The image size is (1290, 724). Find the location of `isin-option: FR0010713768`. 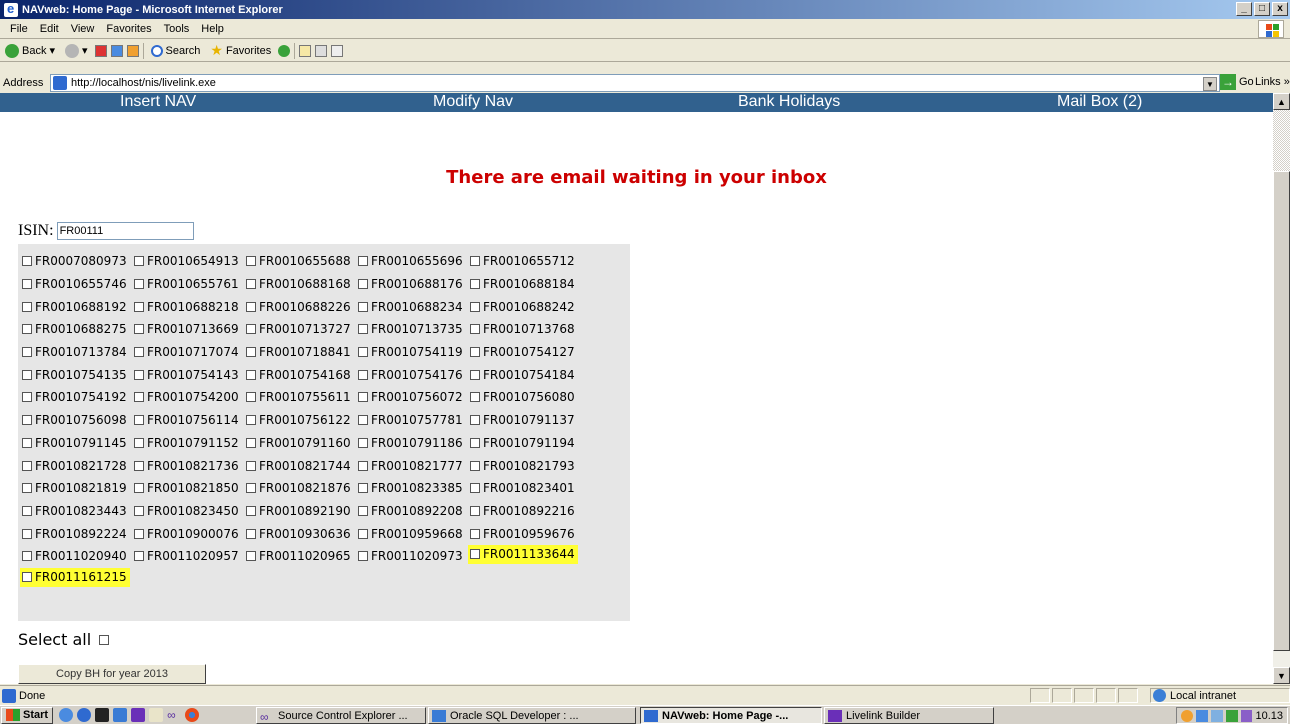

isin-option: FR0010713768 is located at coordinates (526, 329).